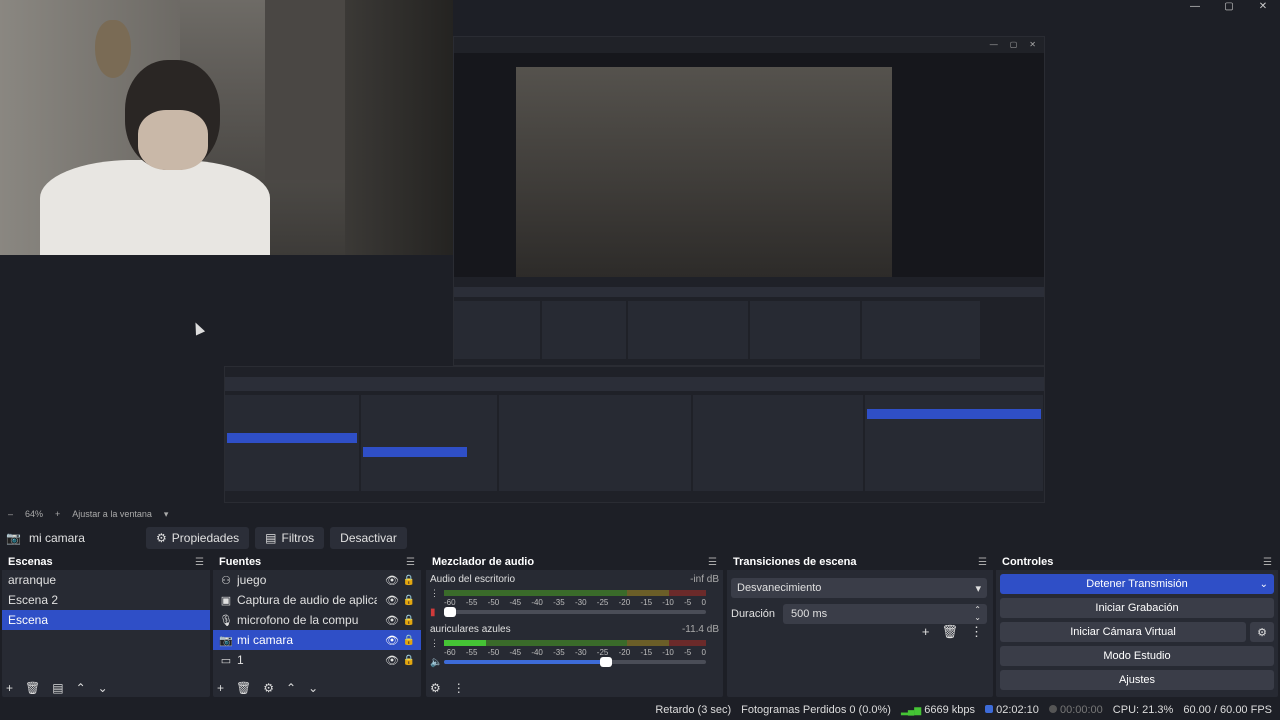 The image size is (1280, 720). I want to click on channel-name: auriculares azules, so click(470, 629).